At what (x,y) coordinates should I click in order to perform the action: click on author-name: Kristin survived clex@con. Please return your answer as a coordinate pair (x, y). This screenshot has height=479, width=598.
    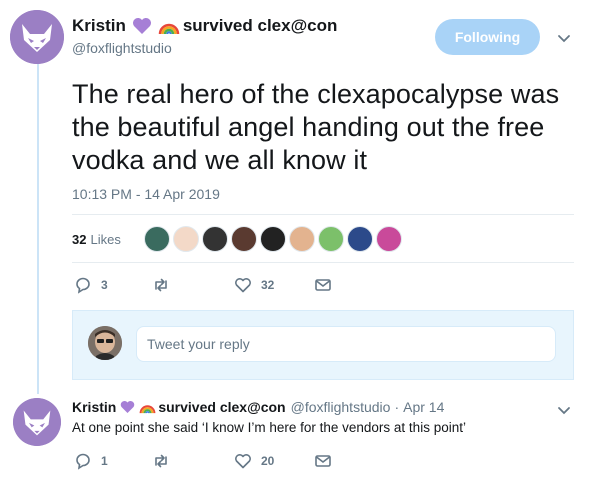
    Looking at the image, I should click on (204, 26).